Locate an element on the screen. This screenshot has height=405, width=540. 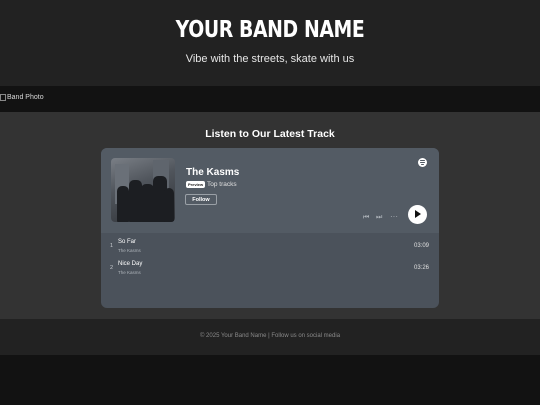
preview-badge: Preview is located at coordinates (196, 184).